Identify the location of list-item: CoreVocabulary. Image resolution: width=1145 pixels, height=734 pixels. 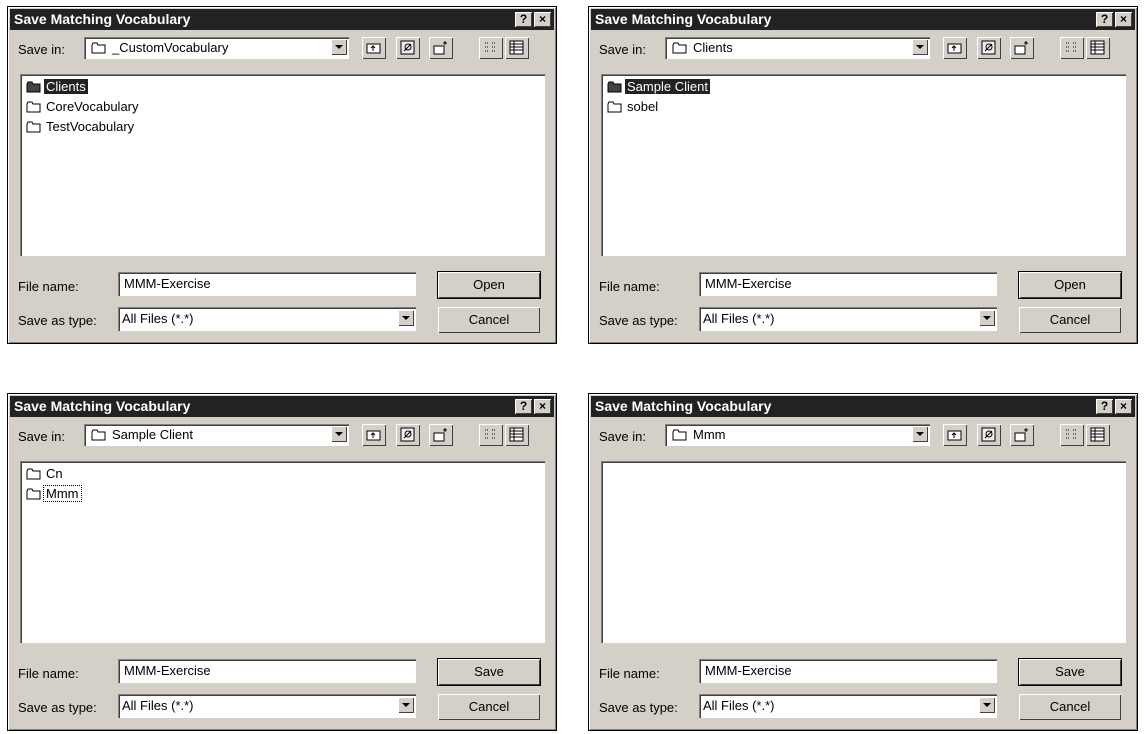
(146, 107).